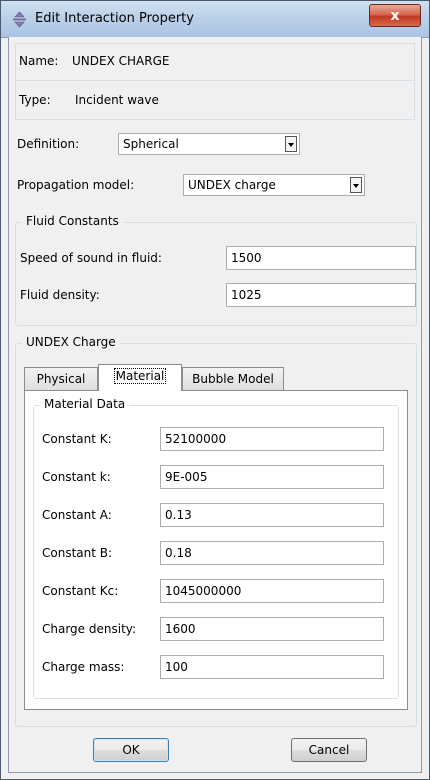  What do you see at coordinates (272, 591) in the screenshot?
I see `constant-Kc-input: 1045000000` at bounding box center [272, 591].